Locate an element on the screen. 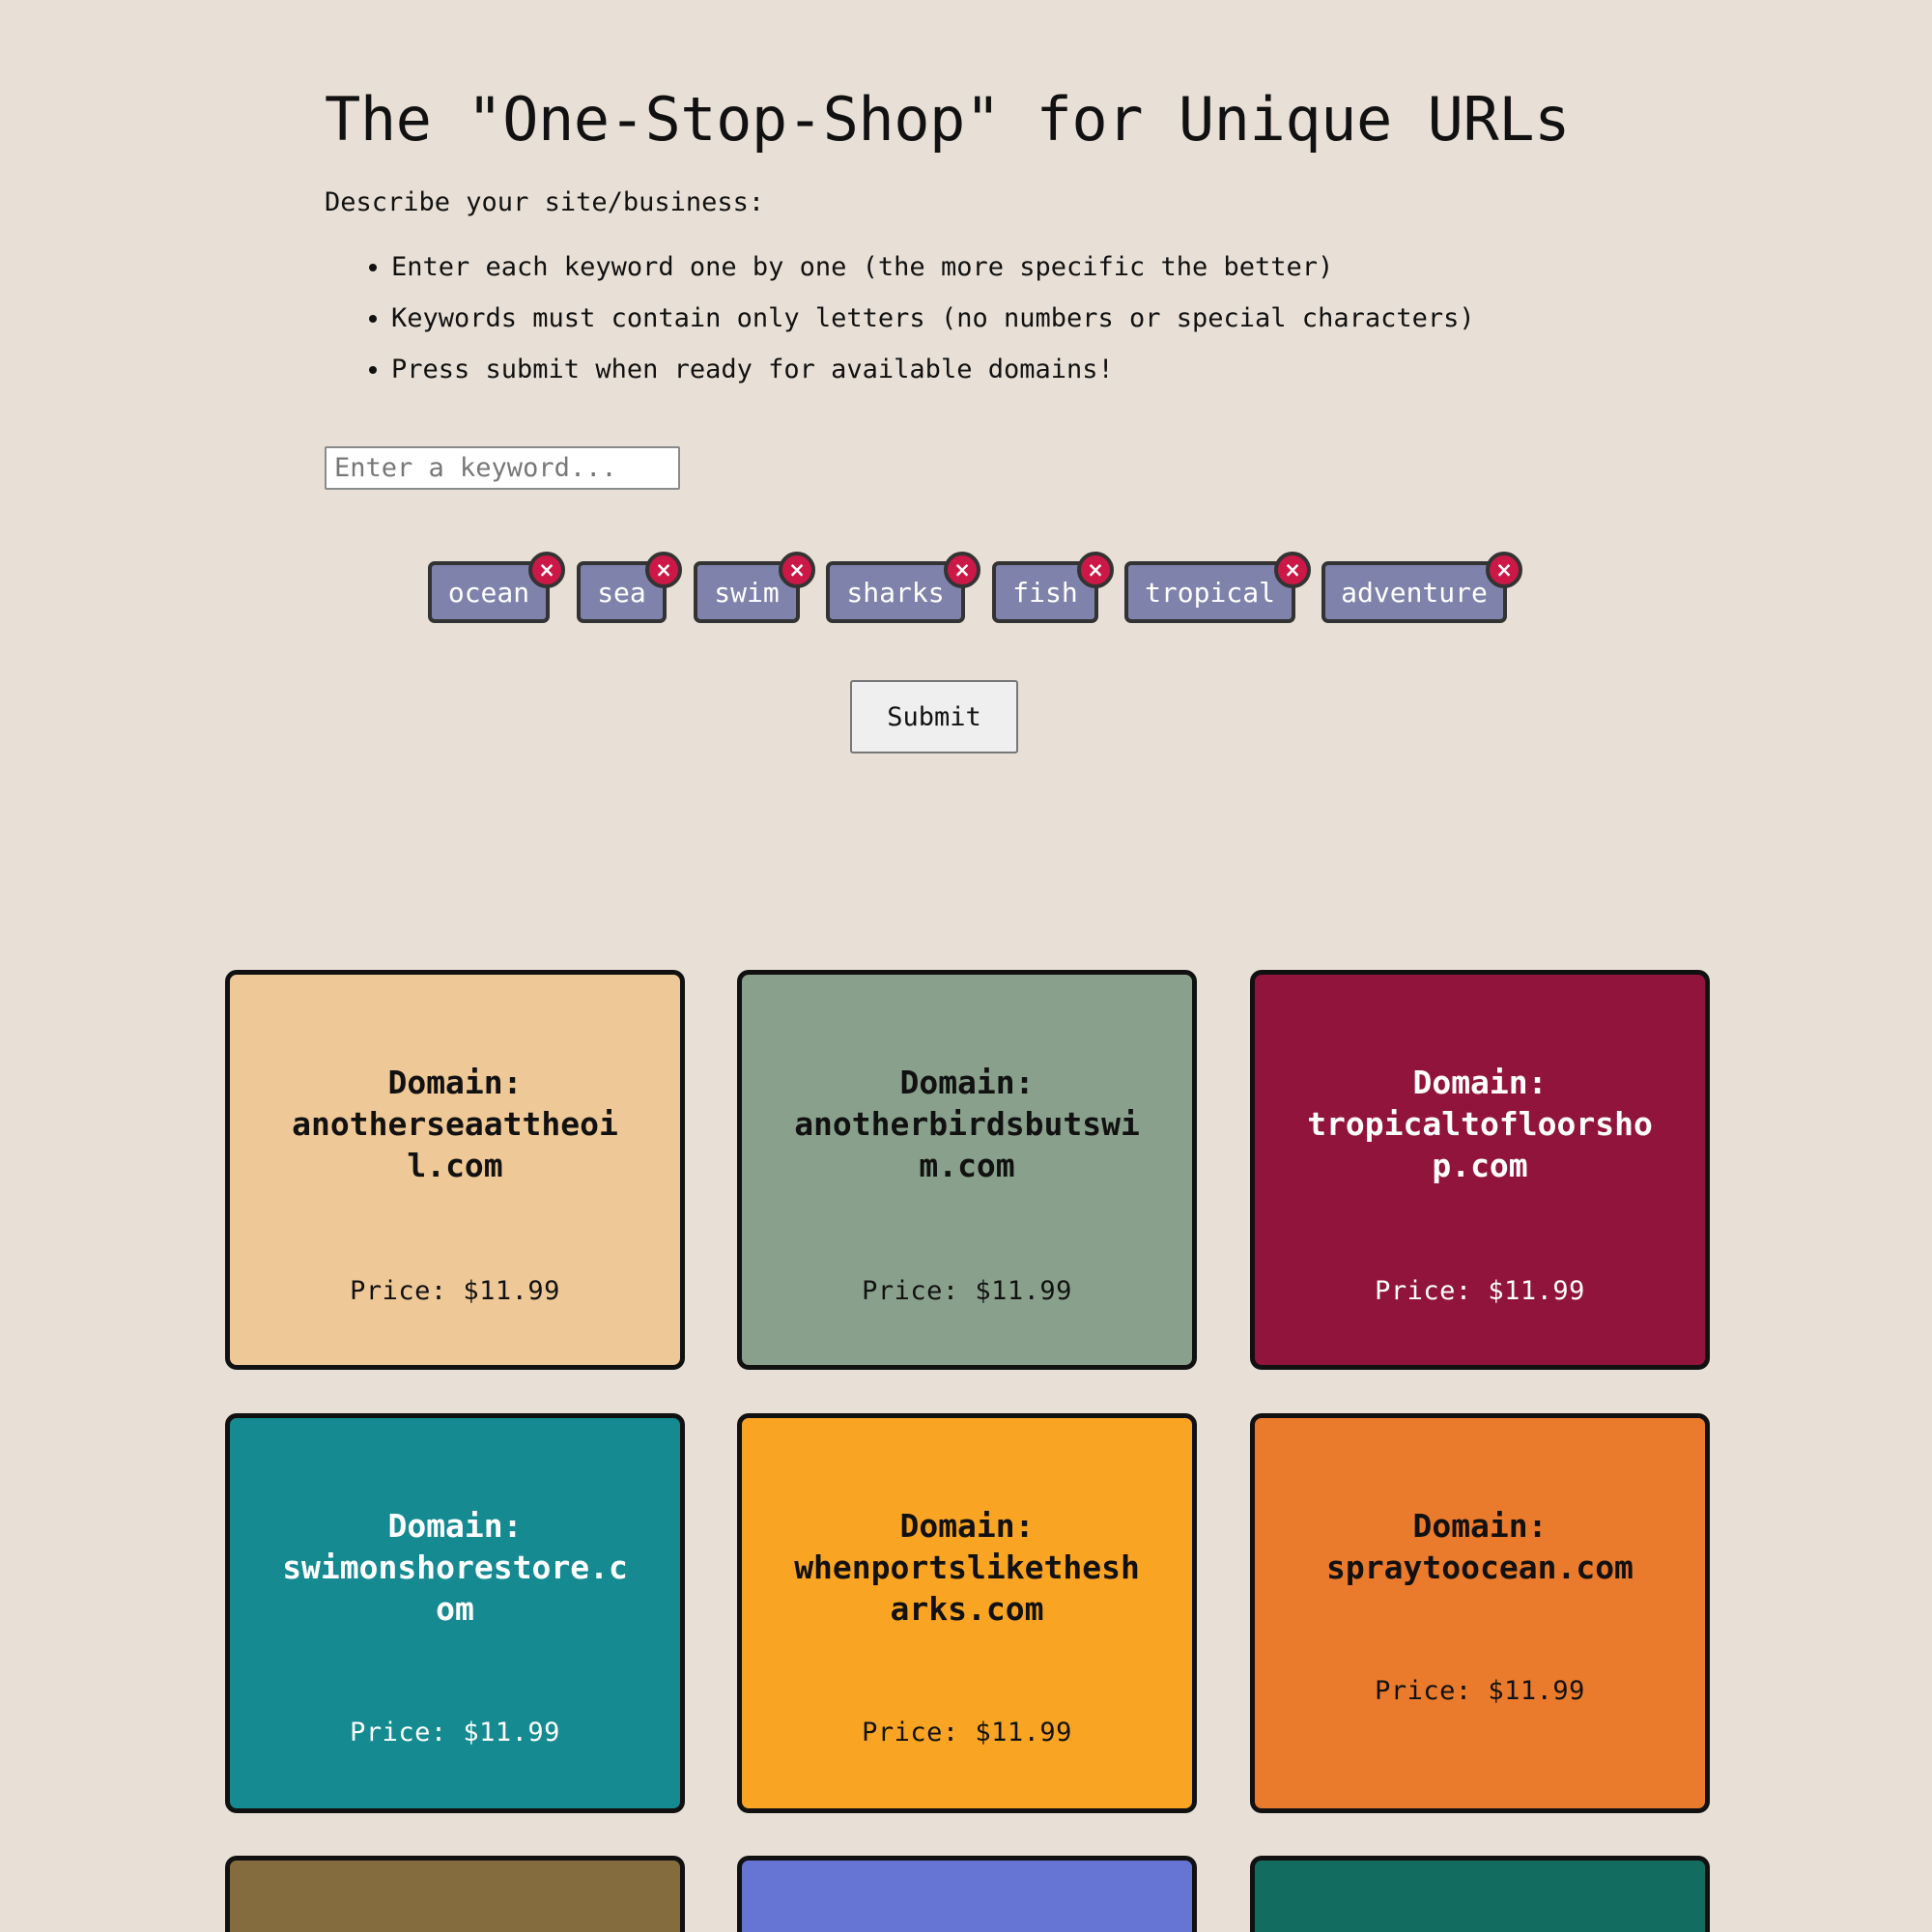  card-domain: Domain: swimonshorestore.com is located at coordinates (455, 1567).